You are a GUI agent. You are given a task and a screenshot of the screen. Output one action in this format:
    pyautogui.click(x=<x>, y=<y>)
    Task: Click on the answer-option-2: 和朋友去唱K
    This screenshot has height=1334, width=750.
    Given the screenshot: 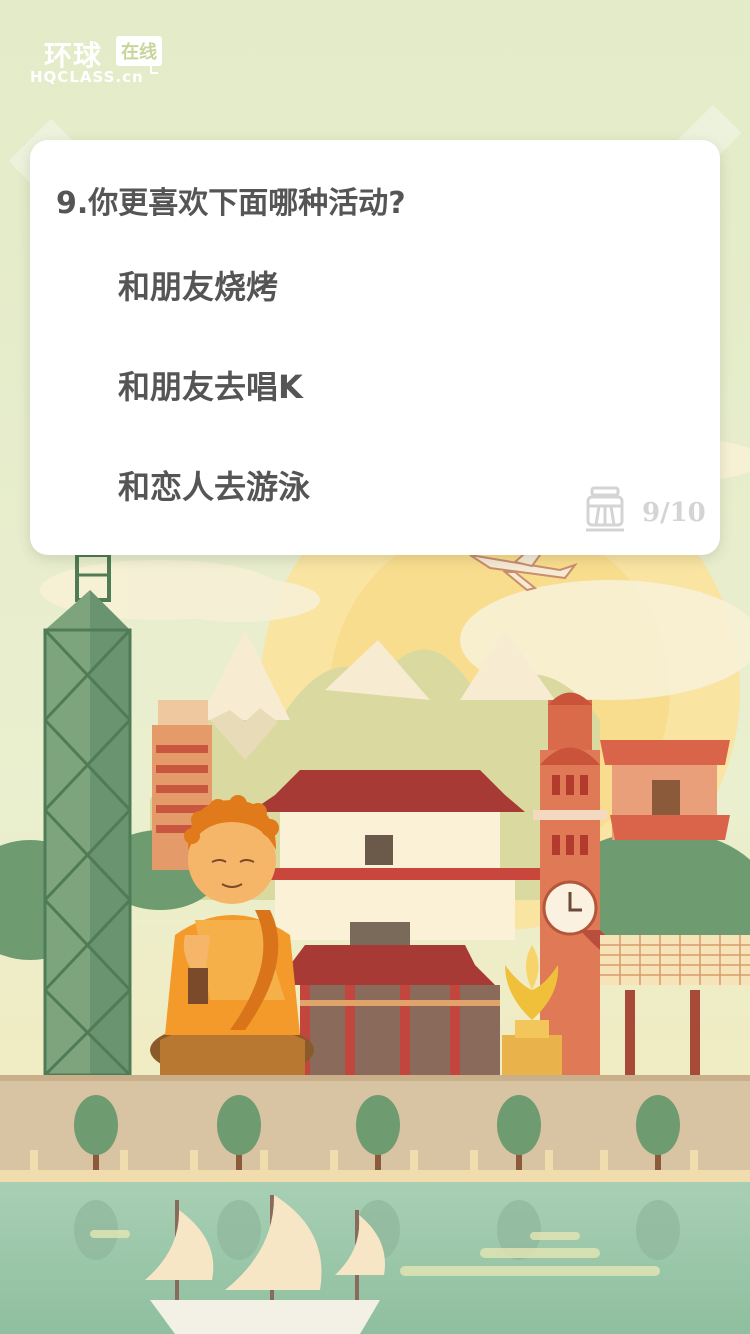 What is the action you would take?
    pyautogui.click(x=214, y=400)
    